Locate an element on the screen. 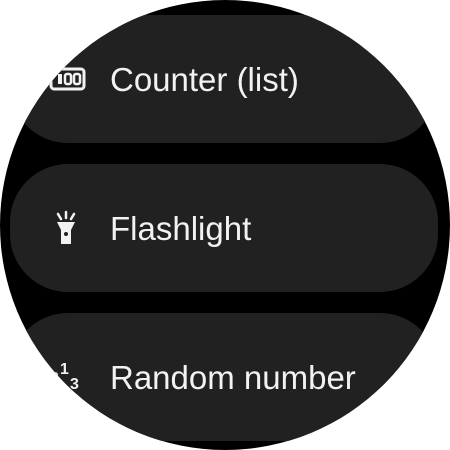 This screenshot has height=450, width=450. svg-text: 2 is located at coordinates (54, 378).